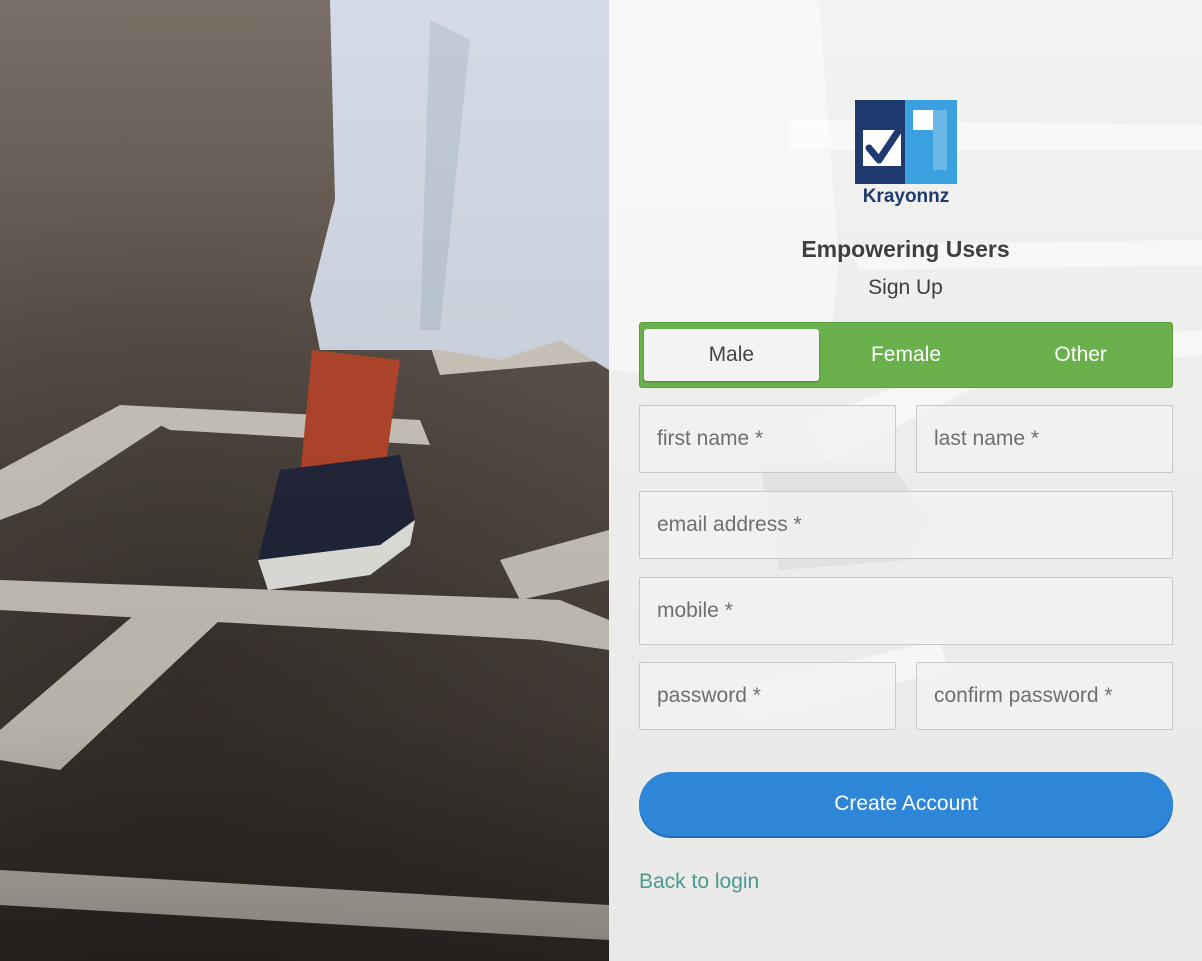 The image size is (1202, 961). I want to click on gender-option-female: Female, so click(906, 355).